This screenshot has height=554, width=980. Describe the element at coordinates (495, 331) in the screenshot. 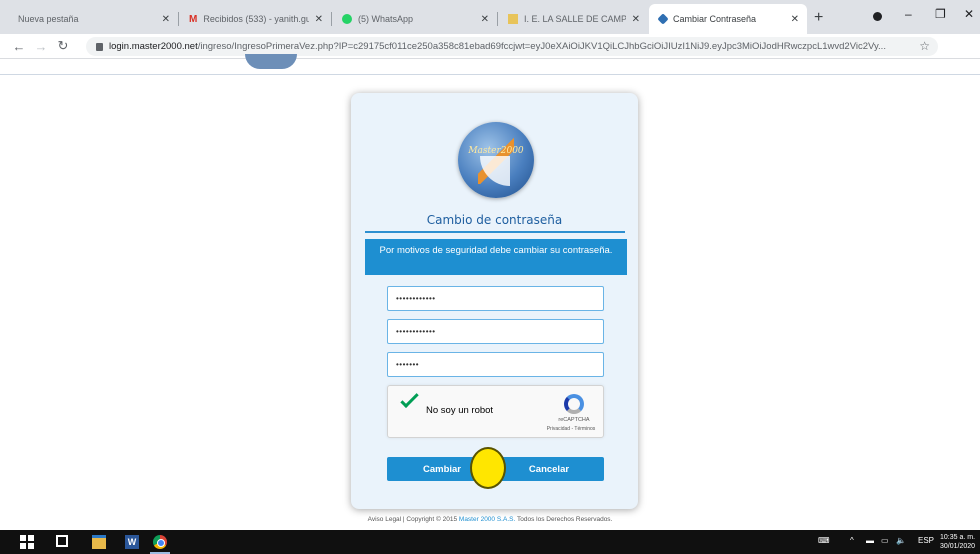

I see `new-password-field: ••••••••••••` at that location.